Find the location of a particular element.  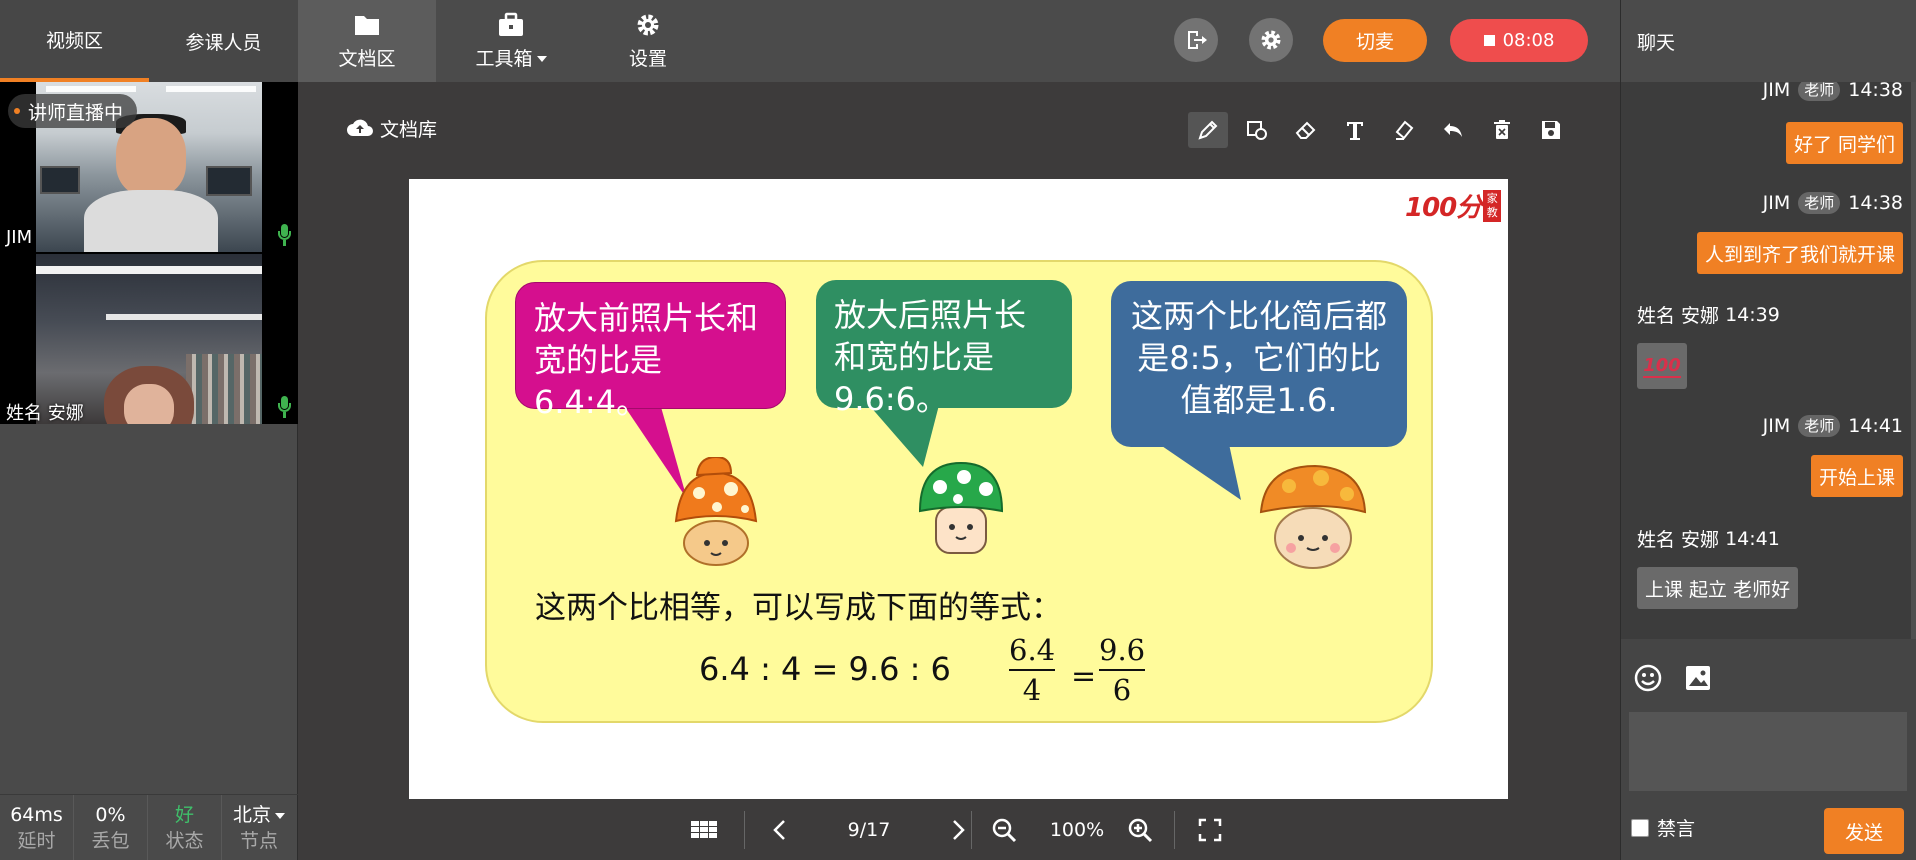

stat-packet-loss: 0% 丢包 is located at coordinates (111, 827).